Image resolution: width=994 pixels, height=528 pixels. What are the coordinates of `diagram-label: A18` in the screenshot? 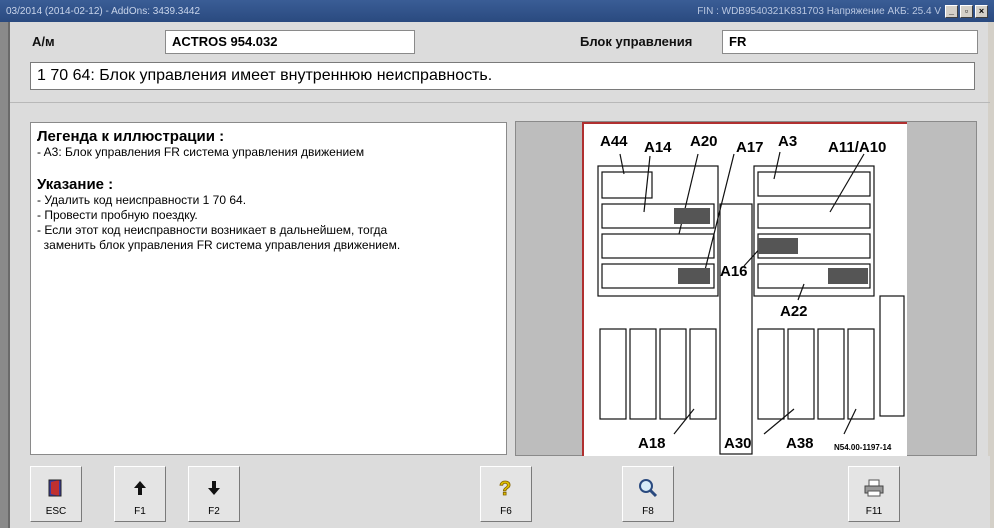 It's located at (652, 443).